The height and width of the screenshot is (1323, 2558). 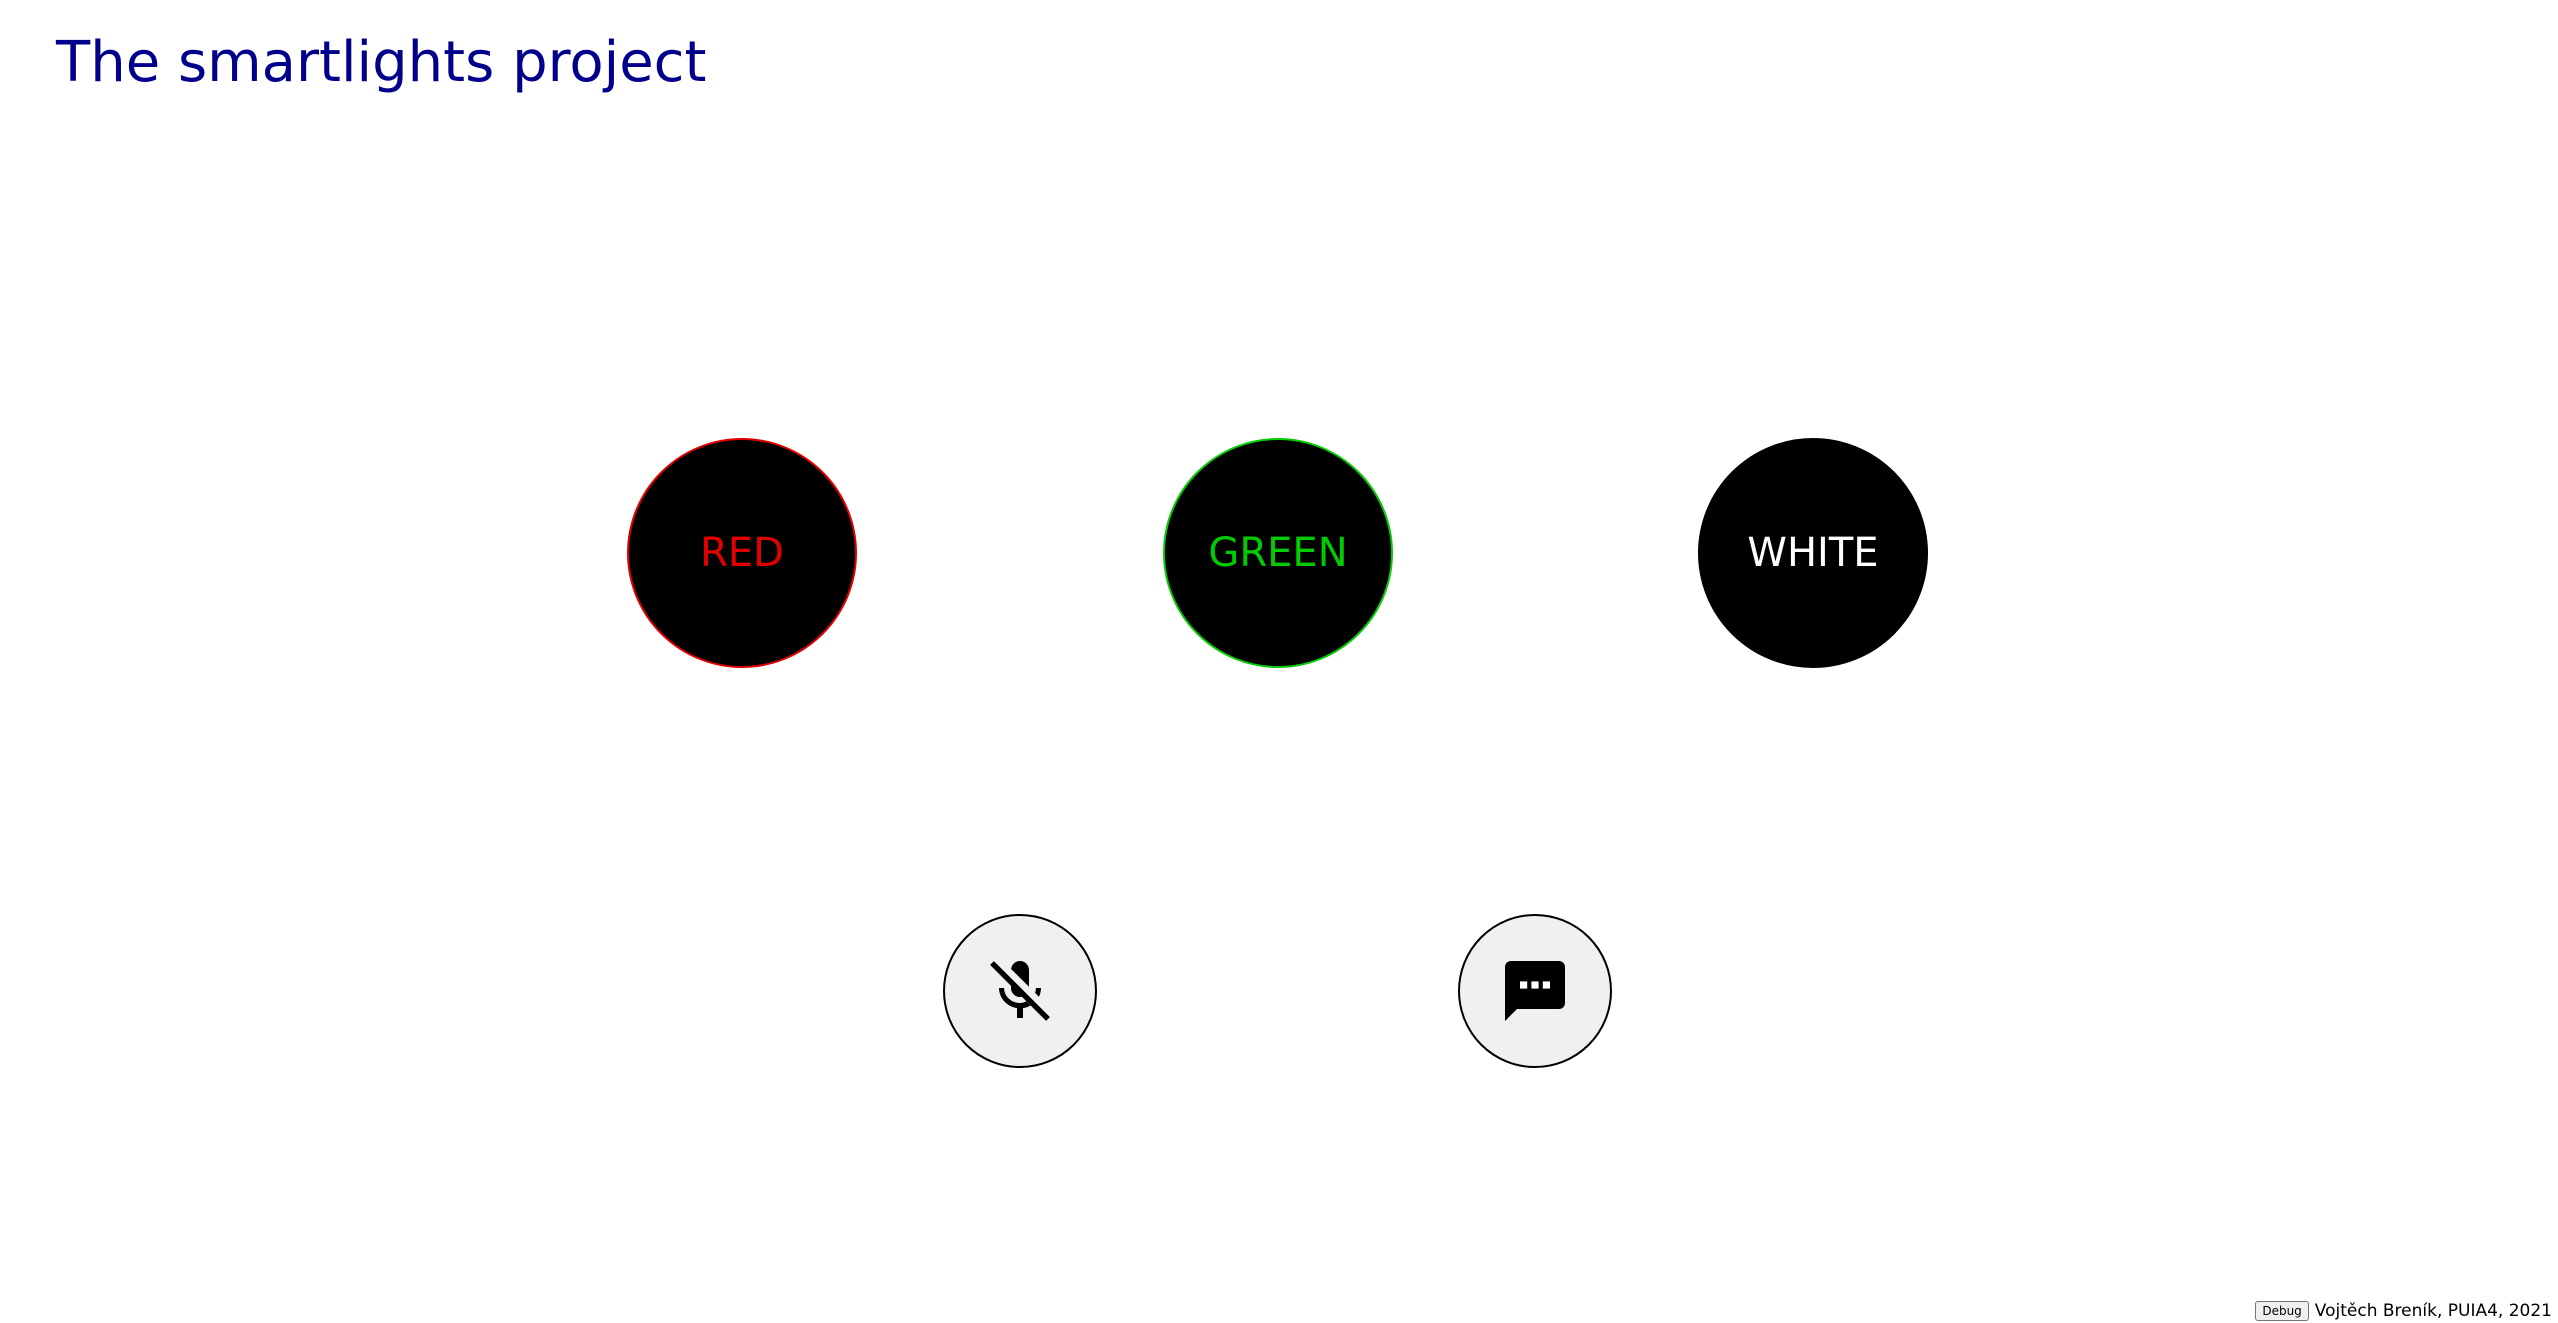 I want to click on green-light-label: GREEN, so click(x=1278, y=553).